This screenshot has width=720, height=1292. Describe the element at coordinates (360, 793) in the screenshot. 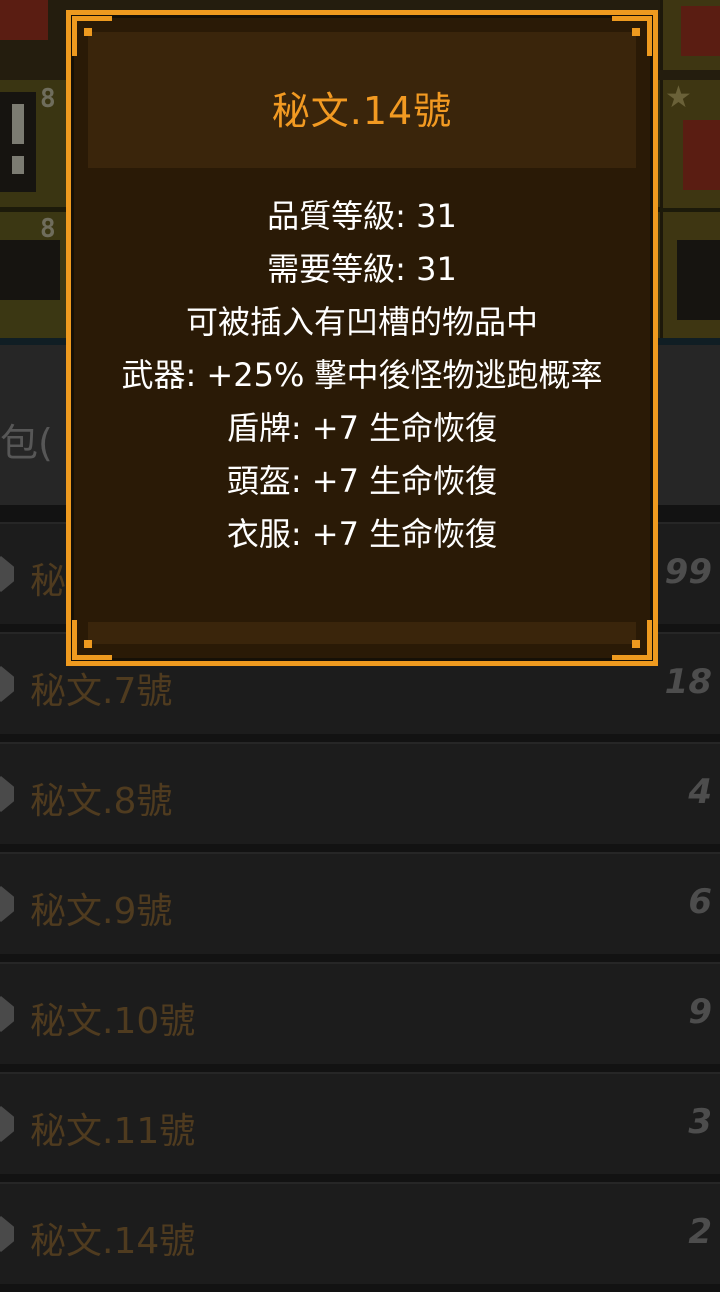

I see `list-item: 秘文.8號 4` at that location.